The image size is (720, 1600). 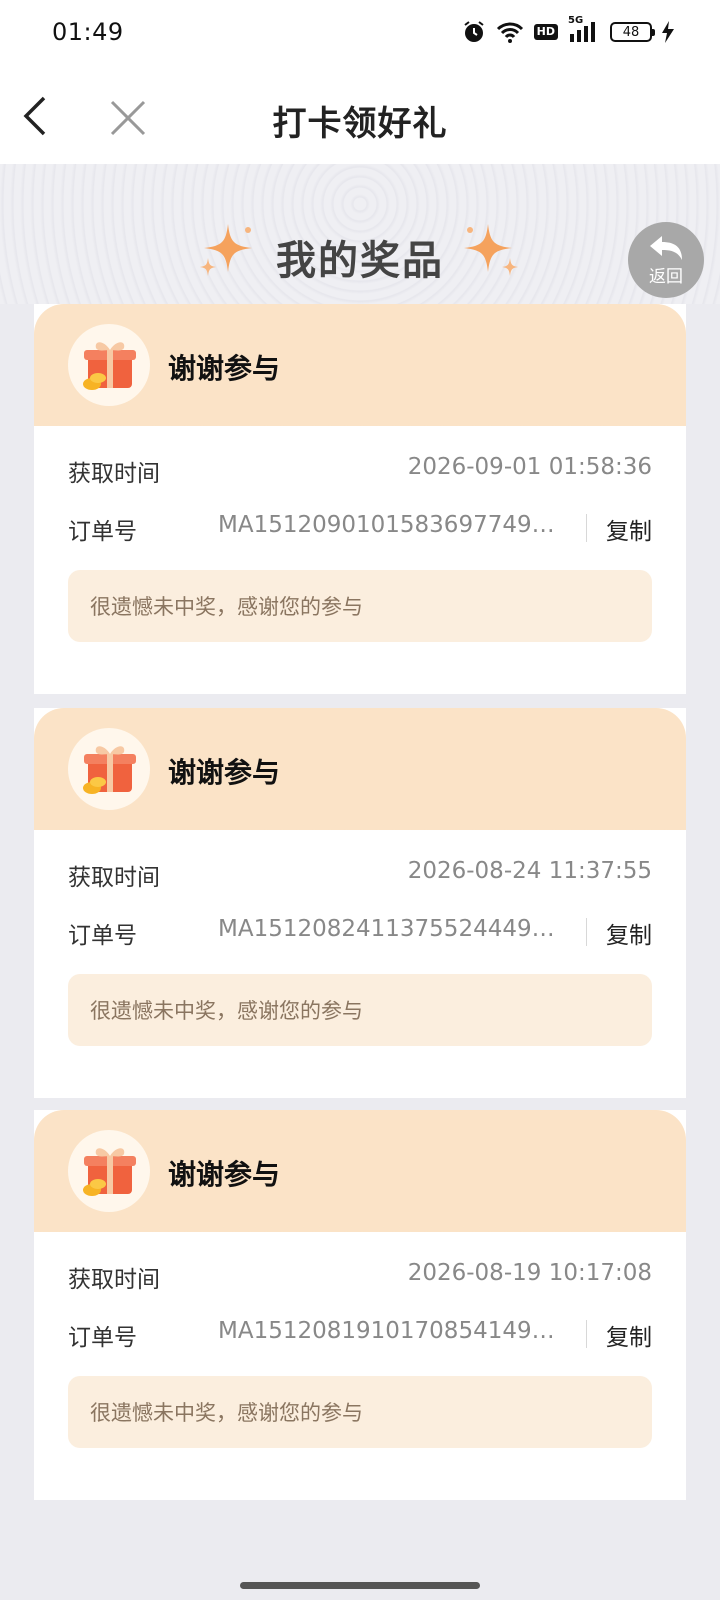 I want to click on status-icons: HD 5G 48, so click(x=568, y=30).